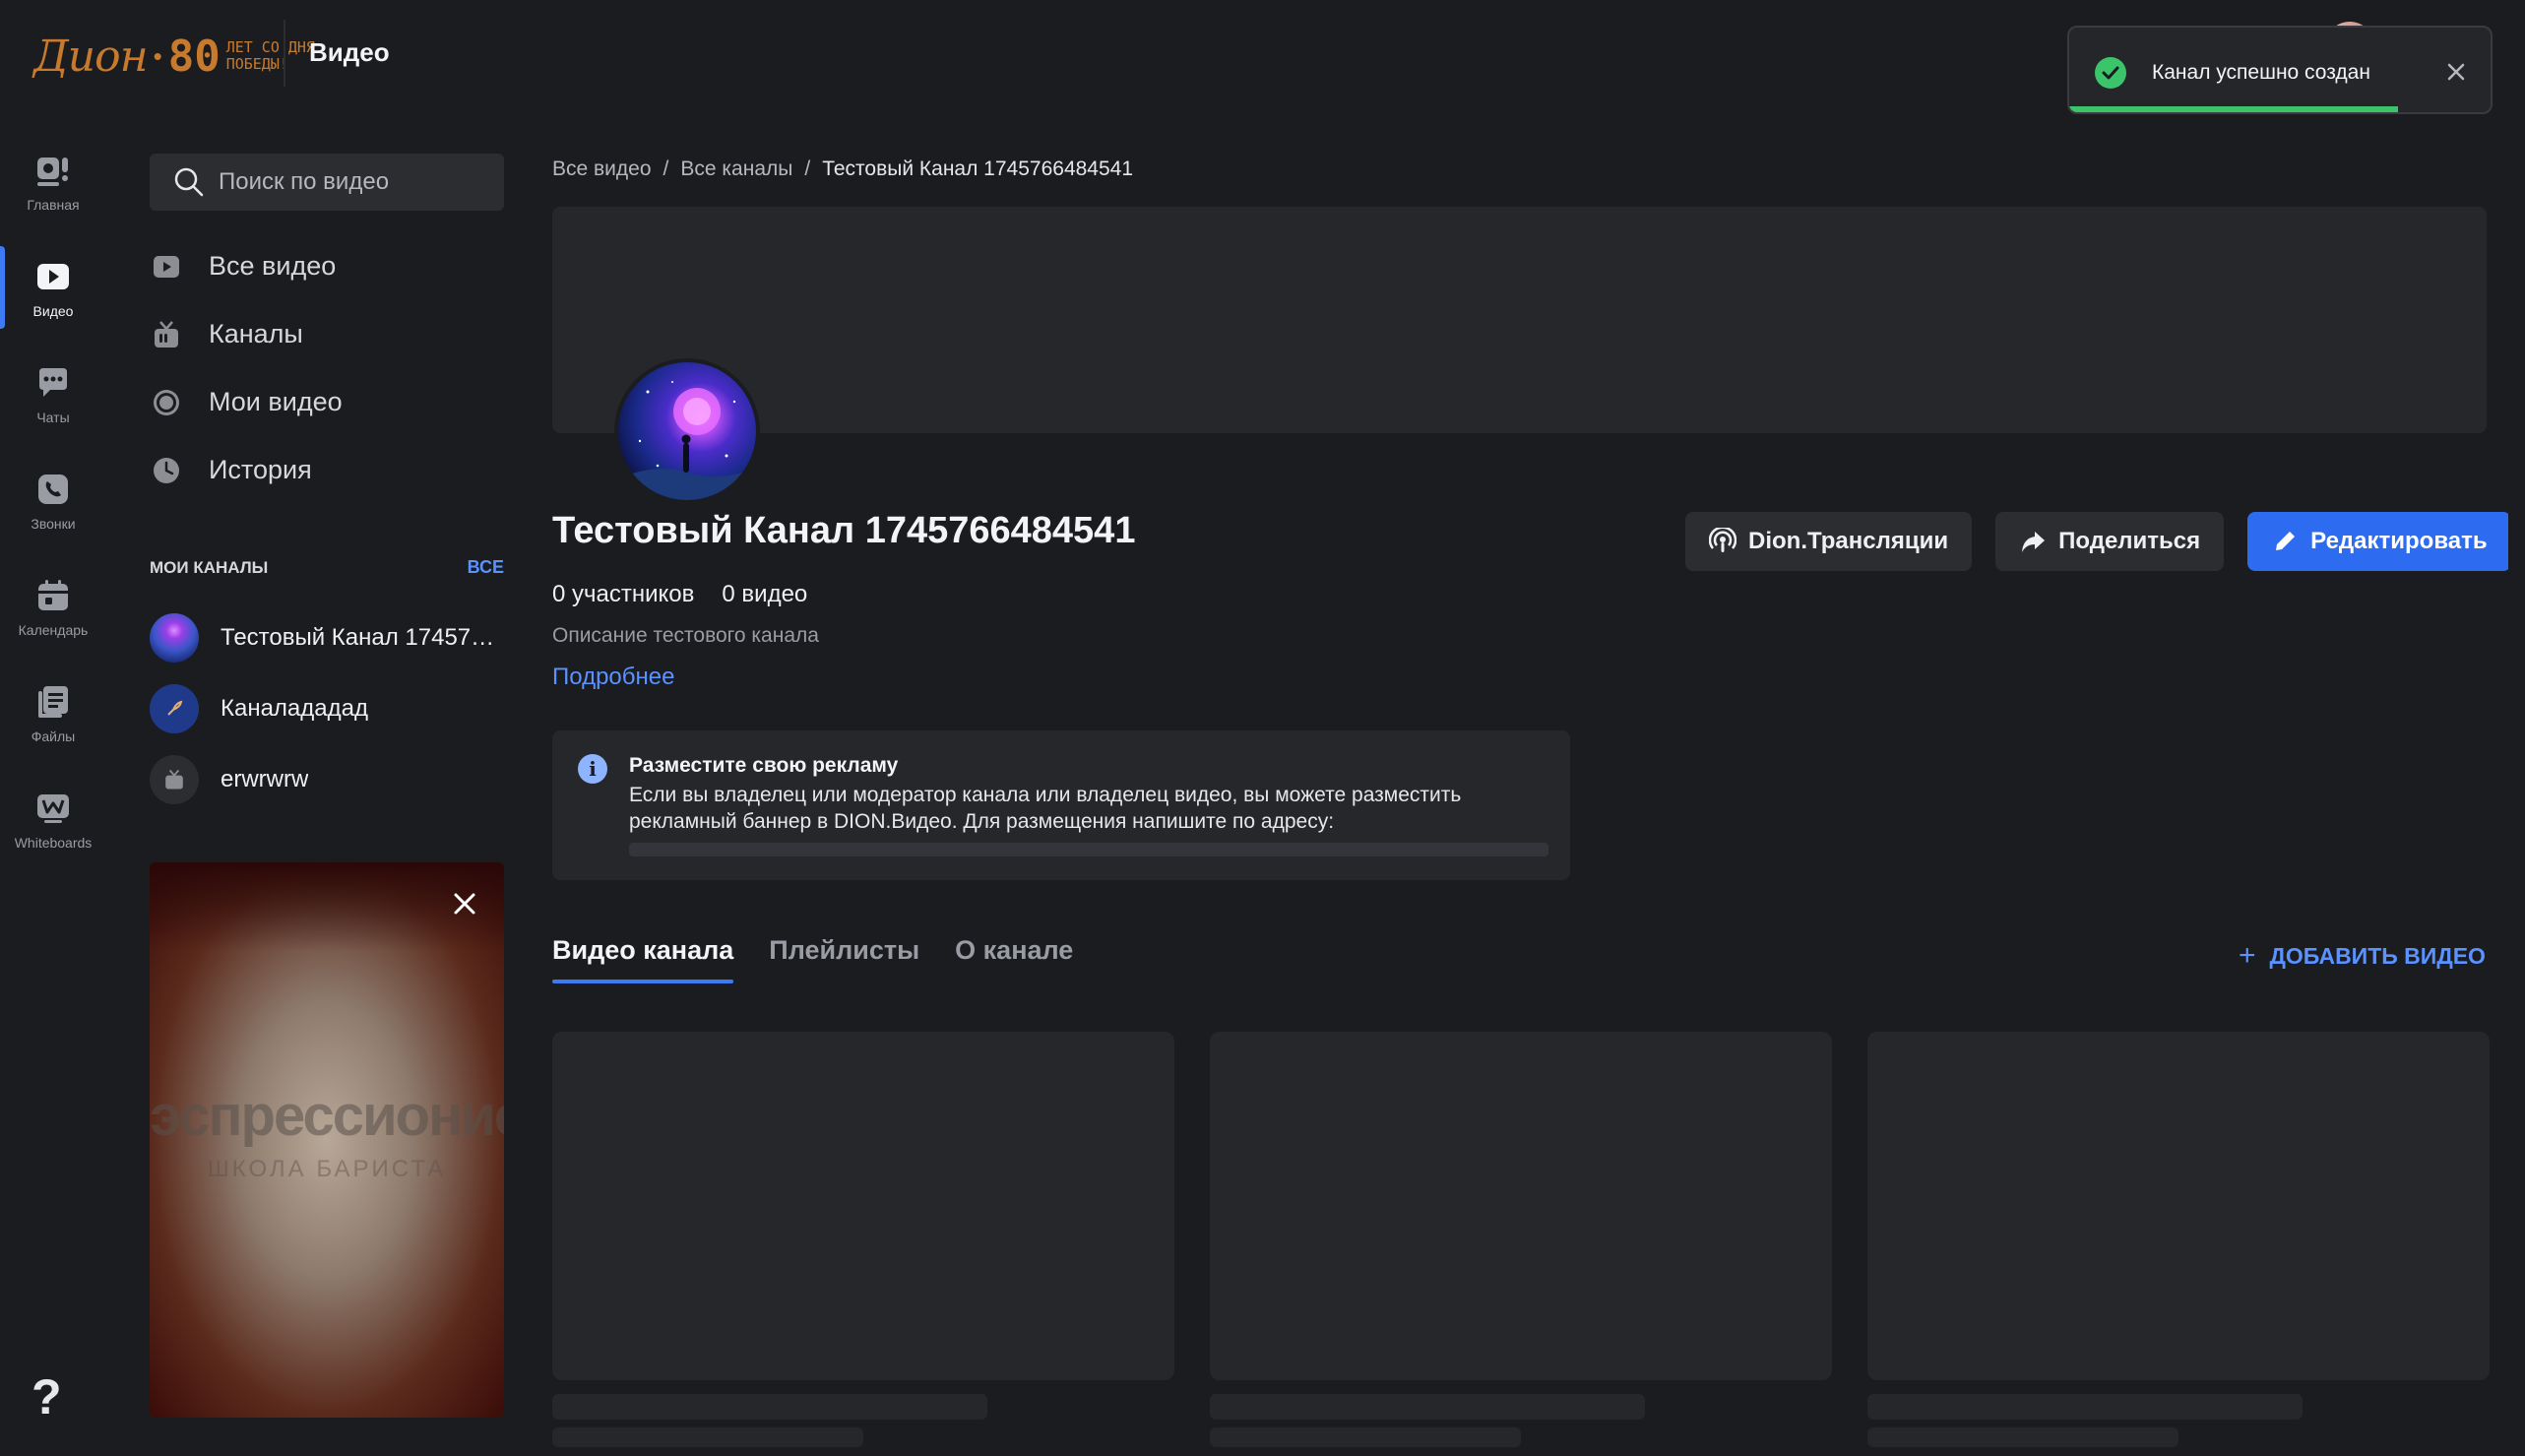  Describe the element at coordinates (327, 779) in the screenshot. I see `channel-list-item: erwrwrw` at that location.